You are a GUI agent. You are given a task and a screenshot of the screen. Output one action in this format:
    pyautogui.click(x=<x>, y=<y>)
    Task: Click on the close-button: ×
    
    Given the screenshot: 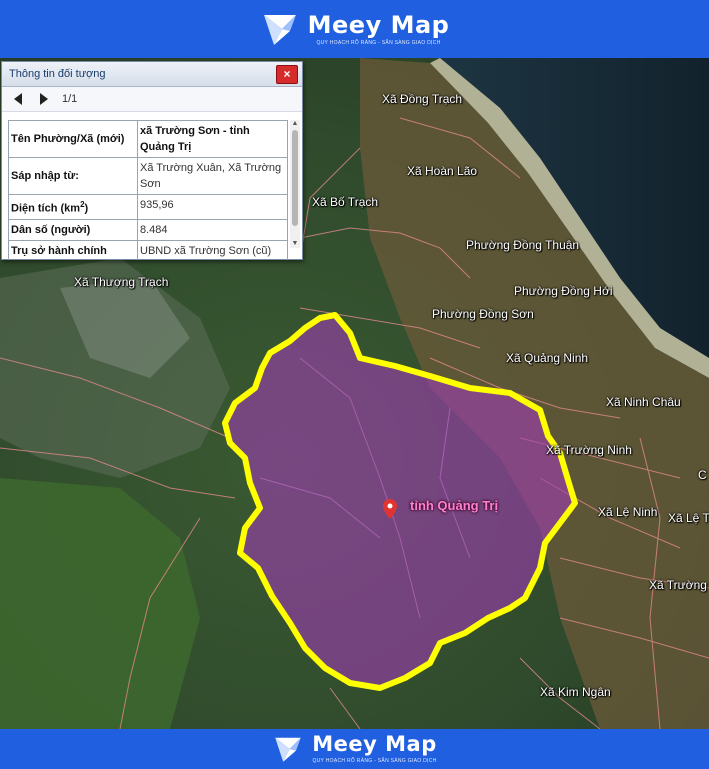 What is the action you would take?
    pyautogui.click(x=287, y=74)
    